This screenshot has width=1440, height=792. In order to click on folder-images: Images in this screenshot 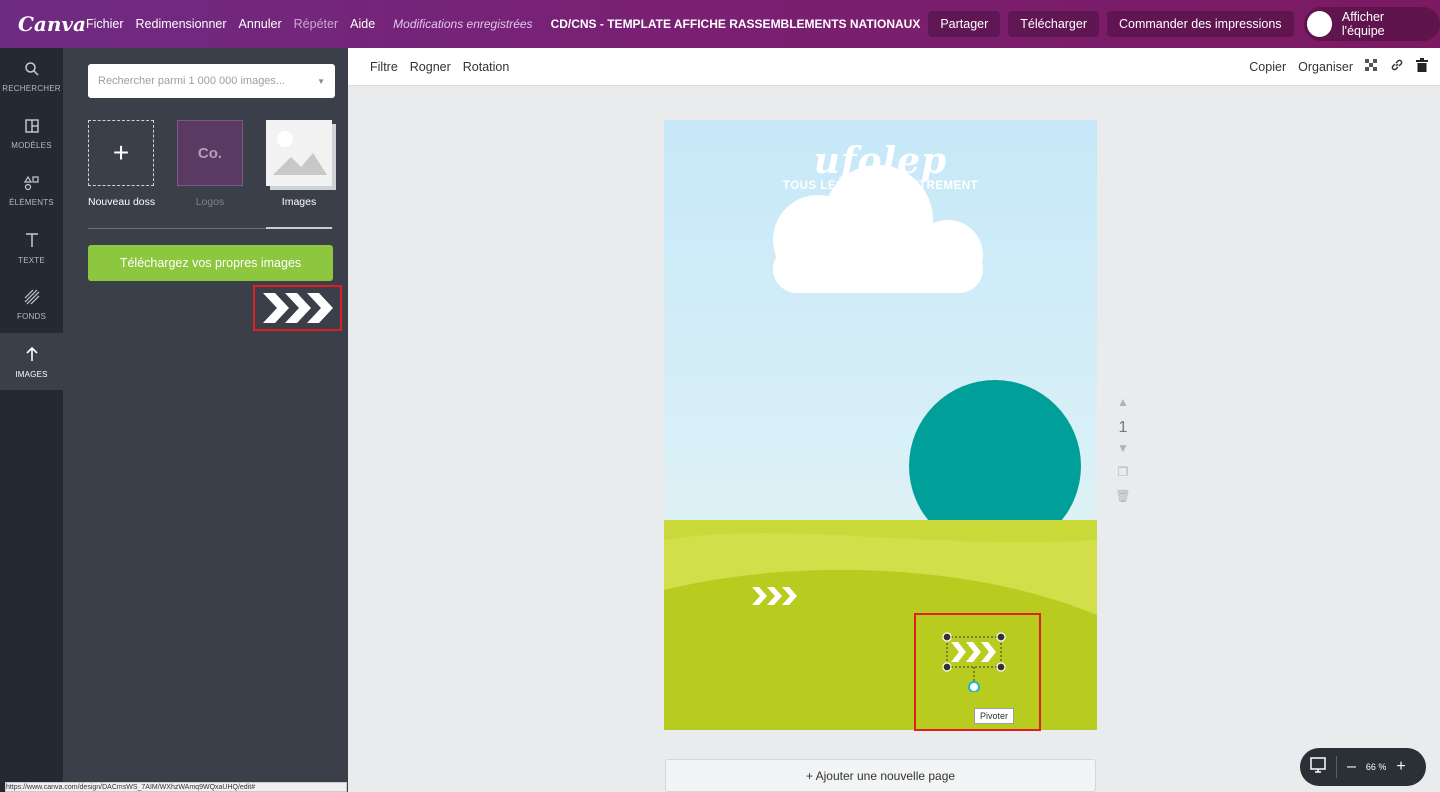, I will do `click(299, 164)`.